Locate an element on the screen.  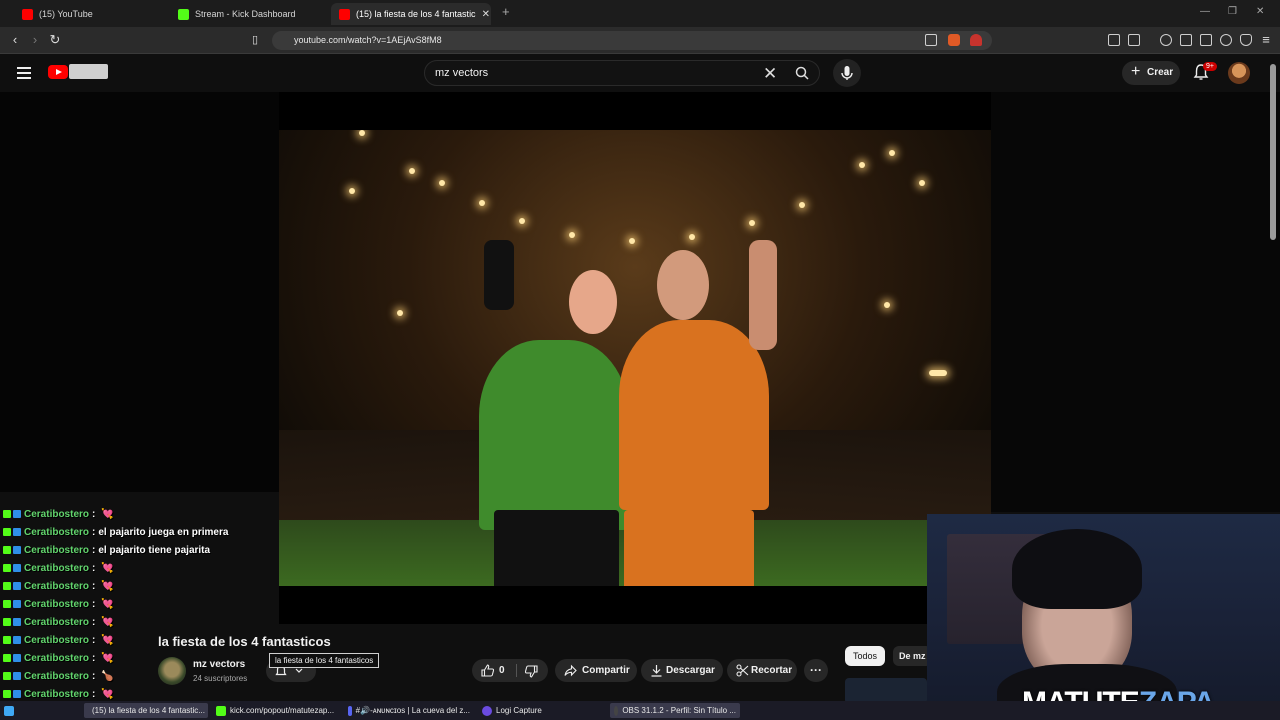
youtube-wordmark-logo is located at coordinates (88, 71).